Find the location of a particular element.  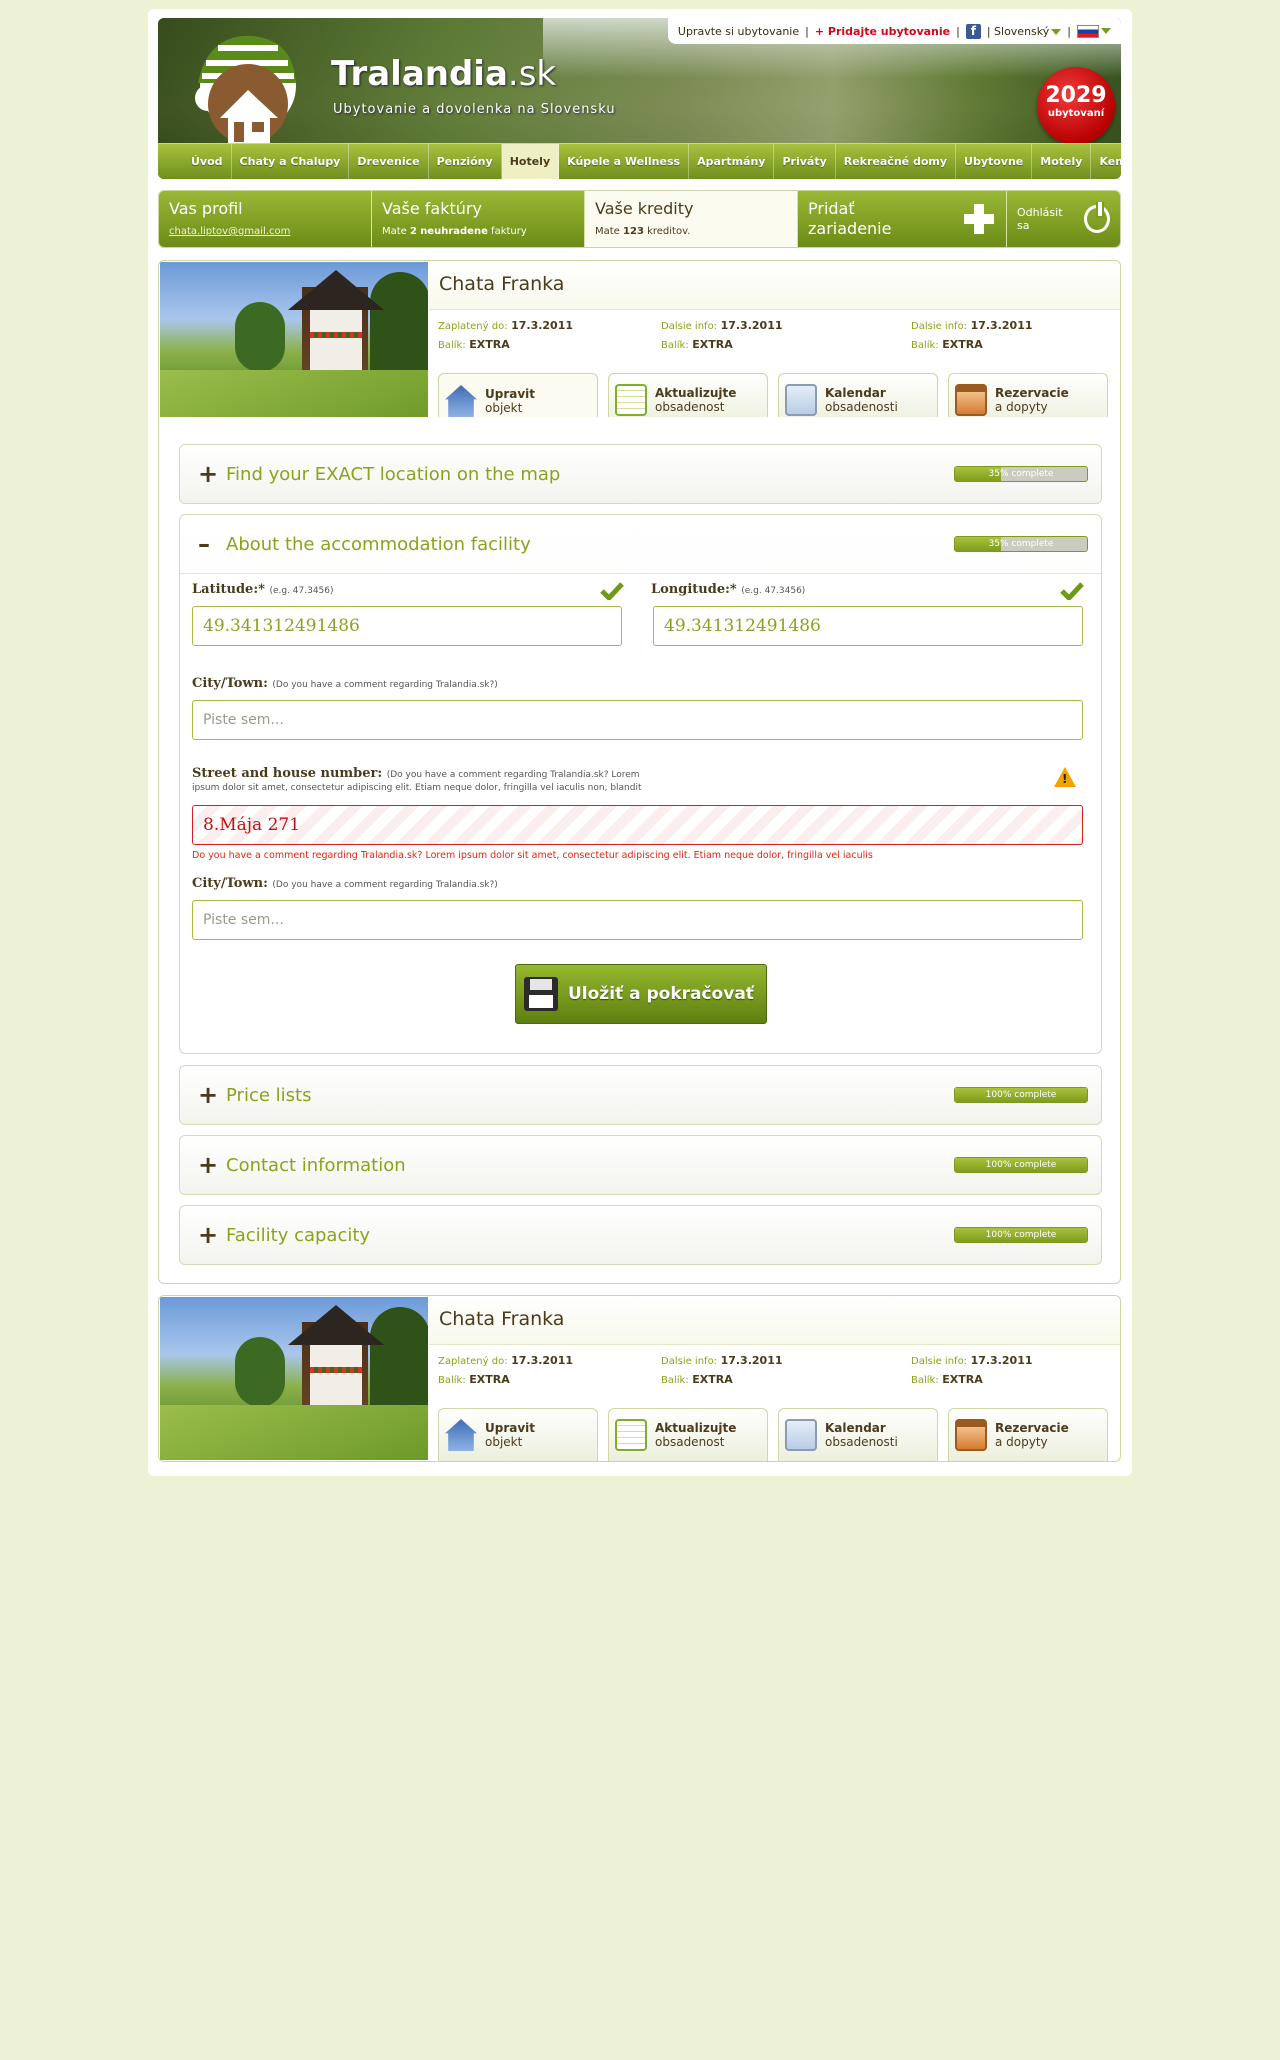

profile-email-link: chata.liptov@gmail.com is located at coordinates (229, 231).